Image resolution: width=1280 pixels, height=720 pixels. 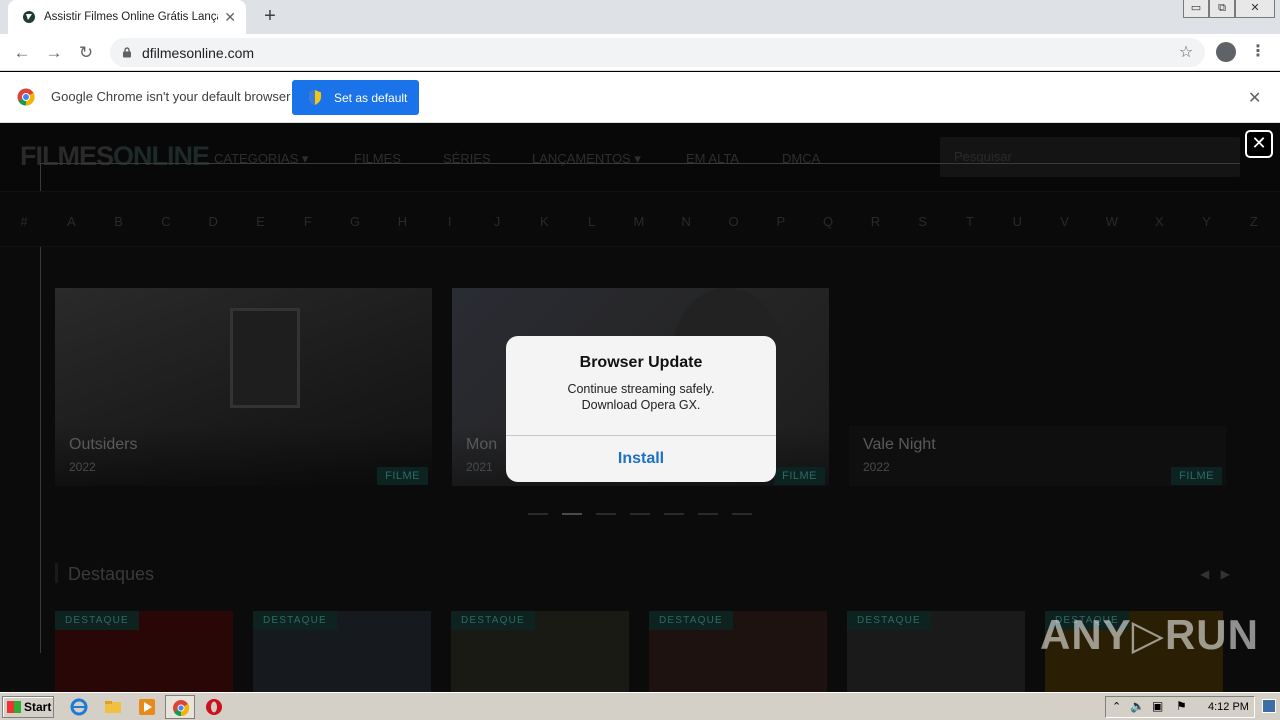 I want to click on opera-icon, so click(x=214, y=707).